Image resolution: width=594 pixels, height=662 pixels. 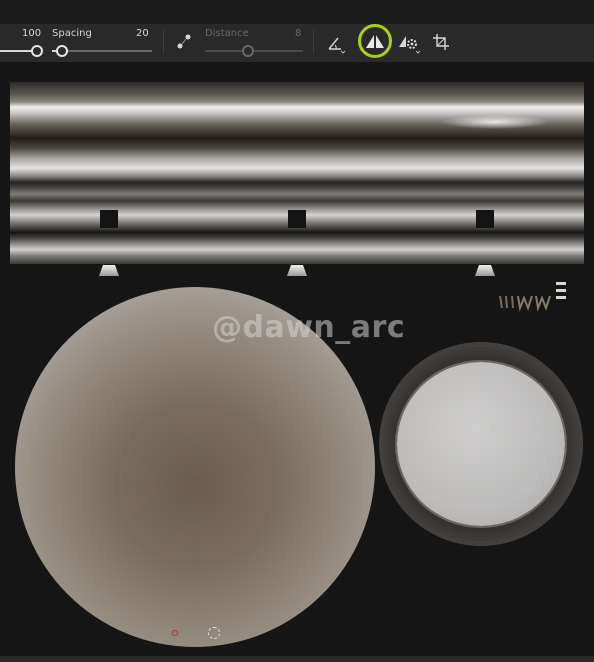 I want to click on small-sphere-preview, so click(x=481, y=444).